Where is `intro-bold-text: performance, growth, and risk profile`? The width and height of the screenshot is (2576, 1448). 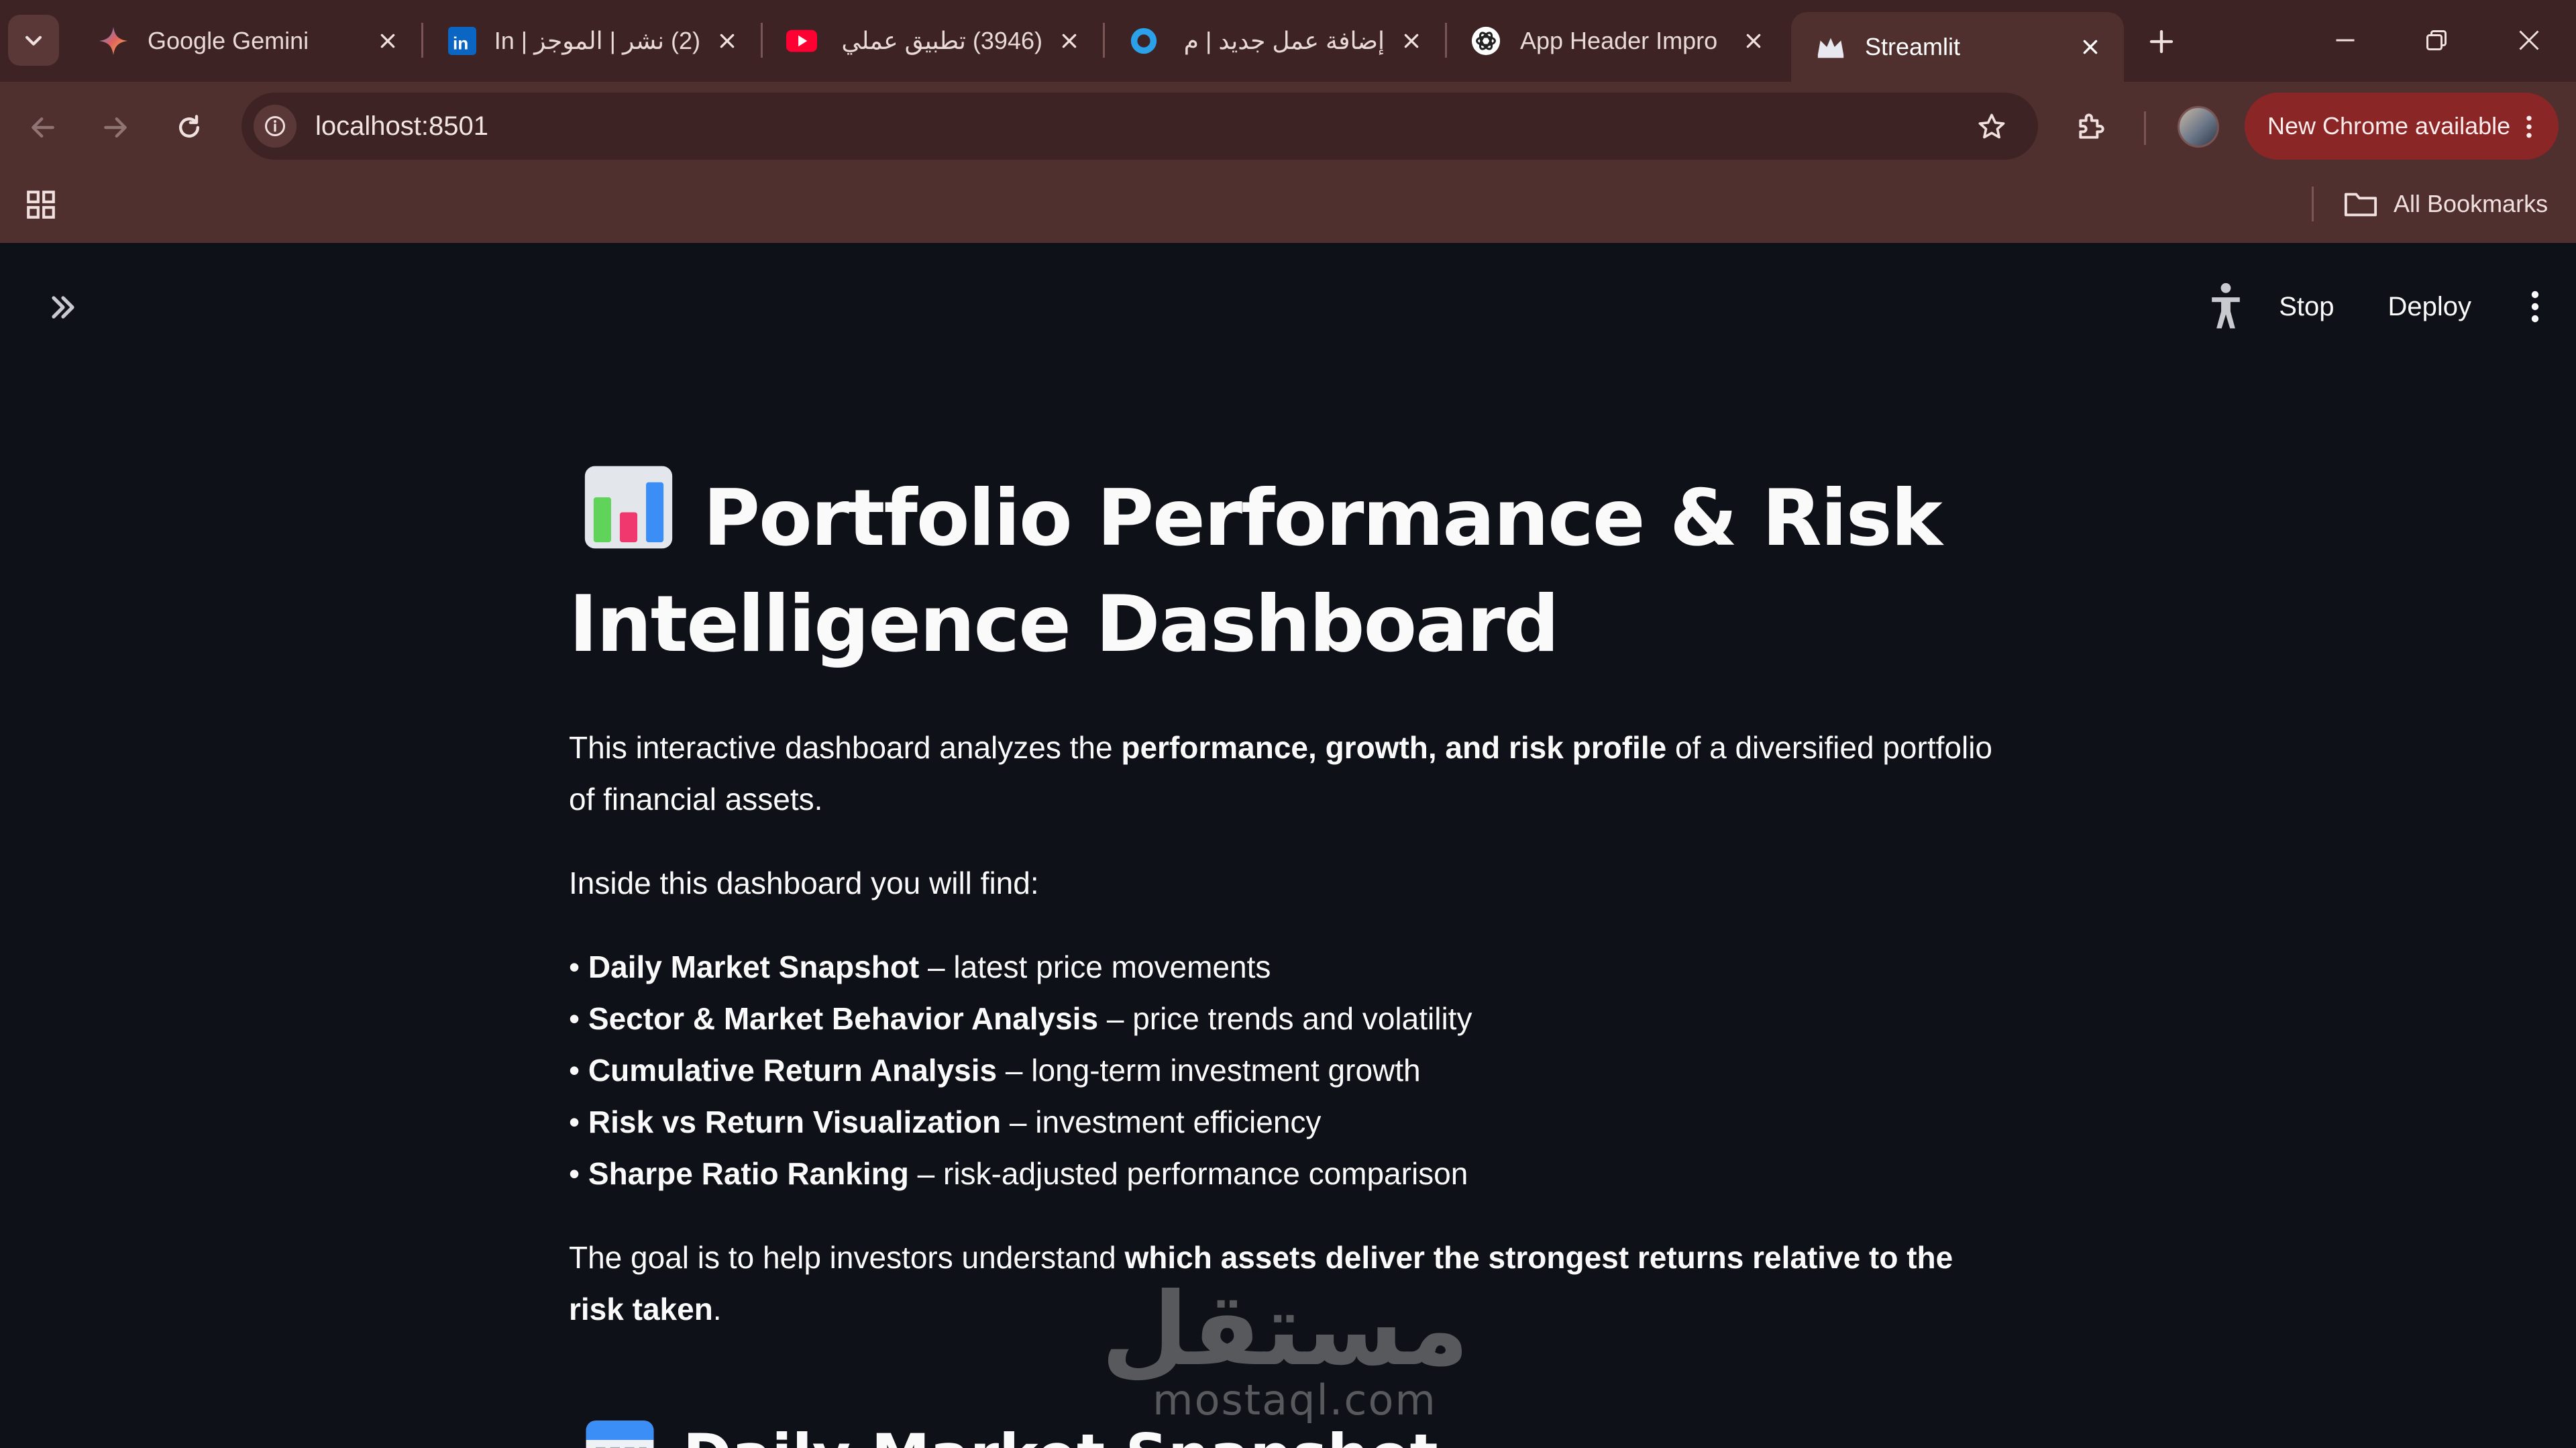 intro-bold-text: performance, growth, and risk profile is located at coordinates (1394, 747).